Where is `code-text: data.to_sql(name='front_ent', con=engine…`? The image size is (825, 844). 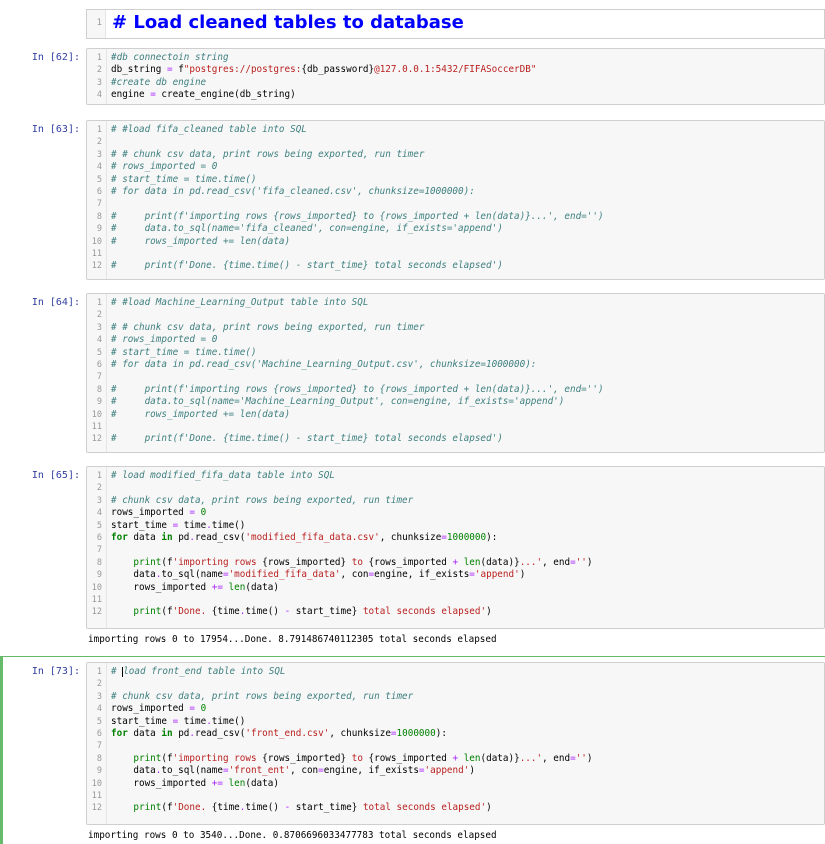 code-text: data.to_sql(name='front_ent', con=engine… is located at coordinates (293, 771).